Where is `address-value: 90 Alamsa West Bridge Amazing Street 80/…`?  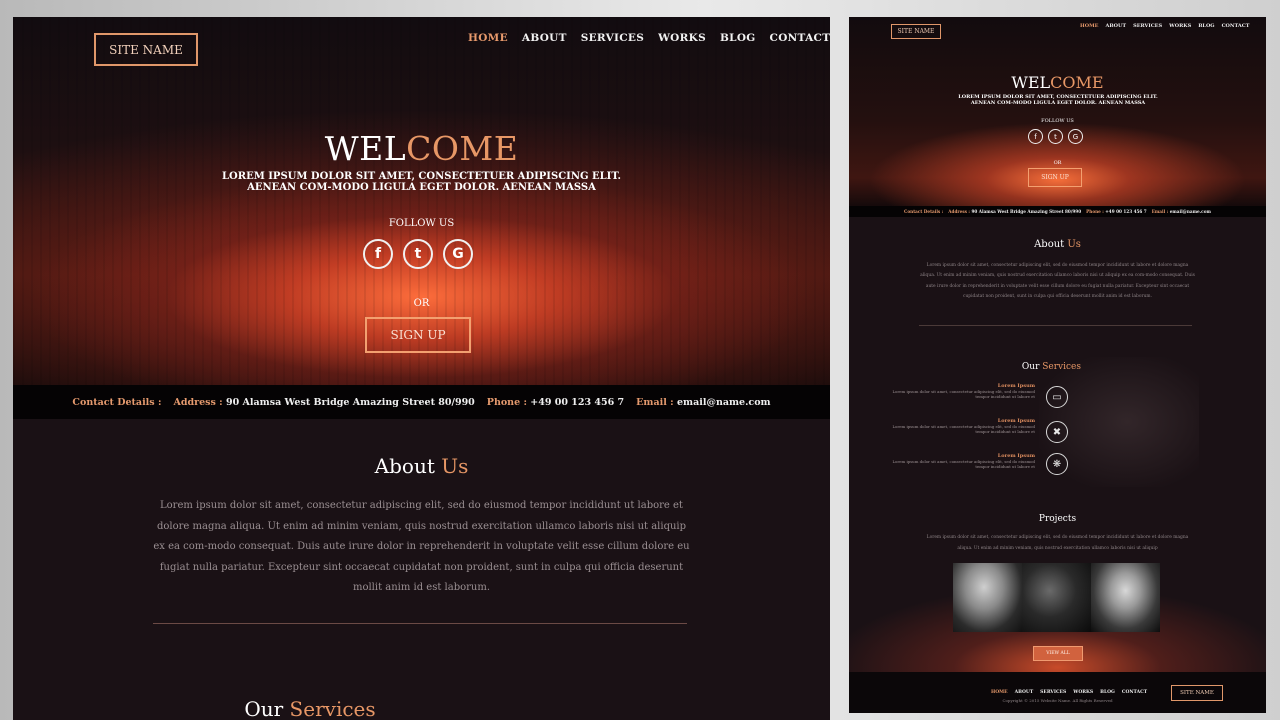 address-value: 90 Alamsa West Bridge Amazing Street 80/… is located at coordinates (350, 402).